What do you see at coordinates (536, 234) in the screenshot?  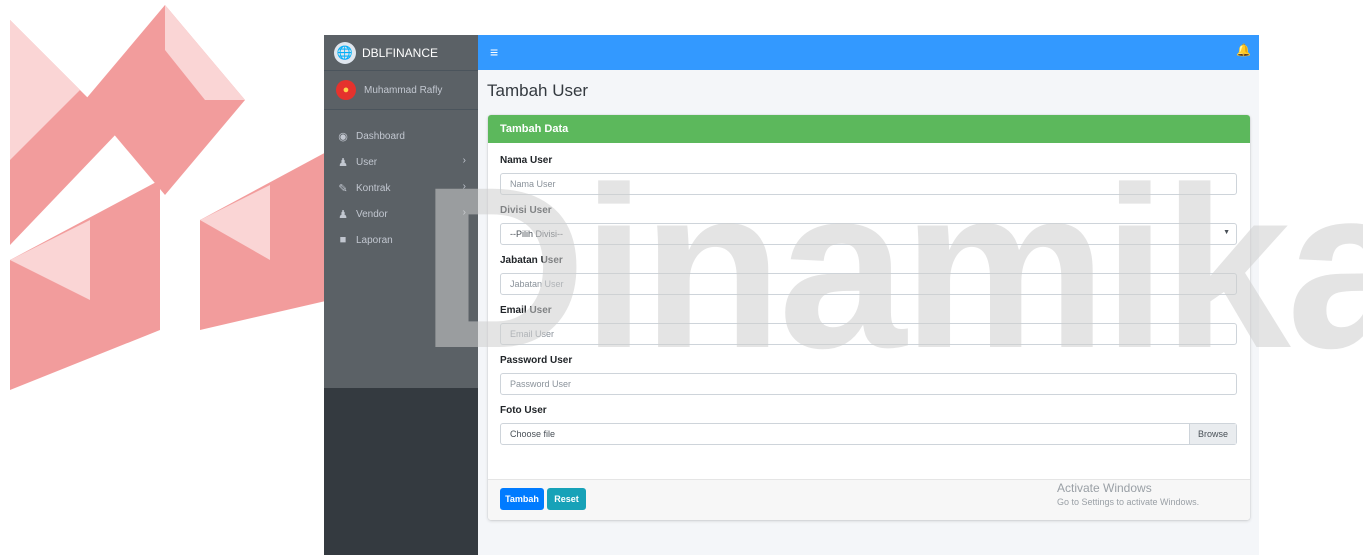 I see `divisi-selected-value: --Pilih Divisi--` at bounding box center [536, 234].